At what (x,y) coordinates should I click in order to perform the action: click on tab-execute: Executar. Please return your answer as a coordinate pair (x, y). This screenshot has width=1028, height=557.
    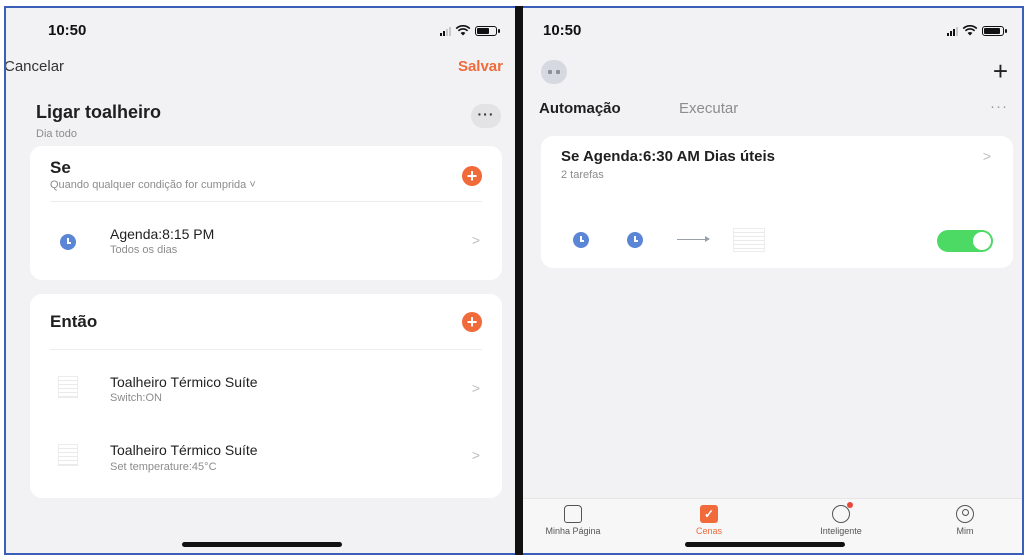
    Looking at the image, I should click on (708, 108).